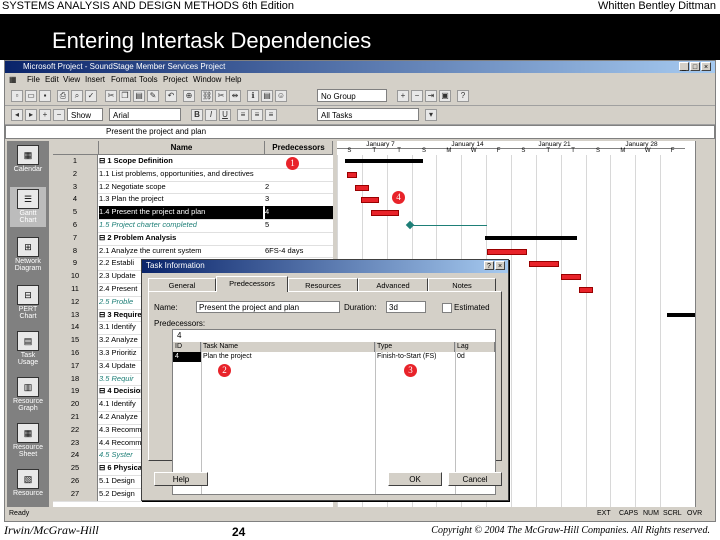 The height and width of the screenshot is (540, 720). Describe the element at coordinates (406, 307) in the screenshot. I see `duration-field: 3d` at that location.